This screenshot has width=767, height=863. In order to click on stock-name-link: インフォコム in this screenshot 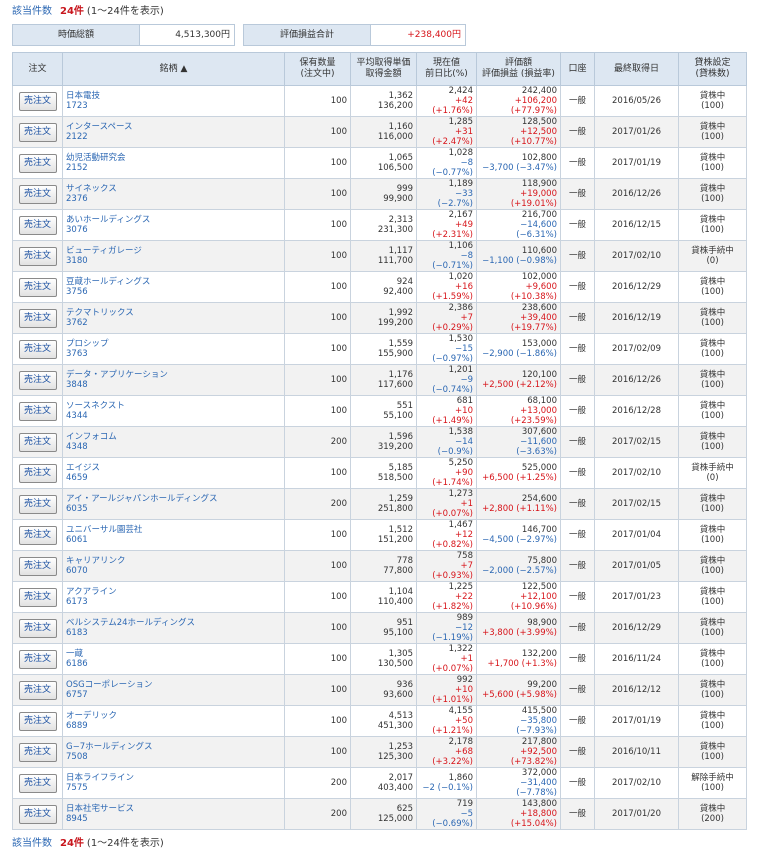, I will do `click(173, 437)`.